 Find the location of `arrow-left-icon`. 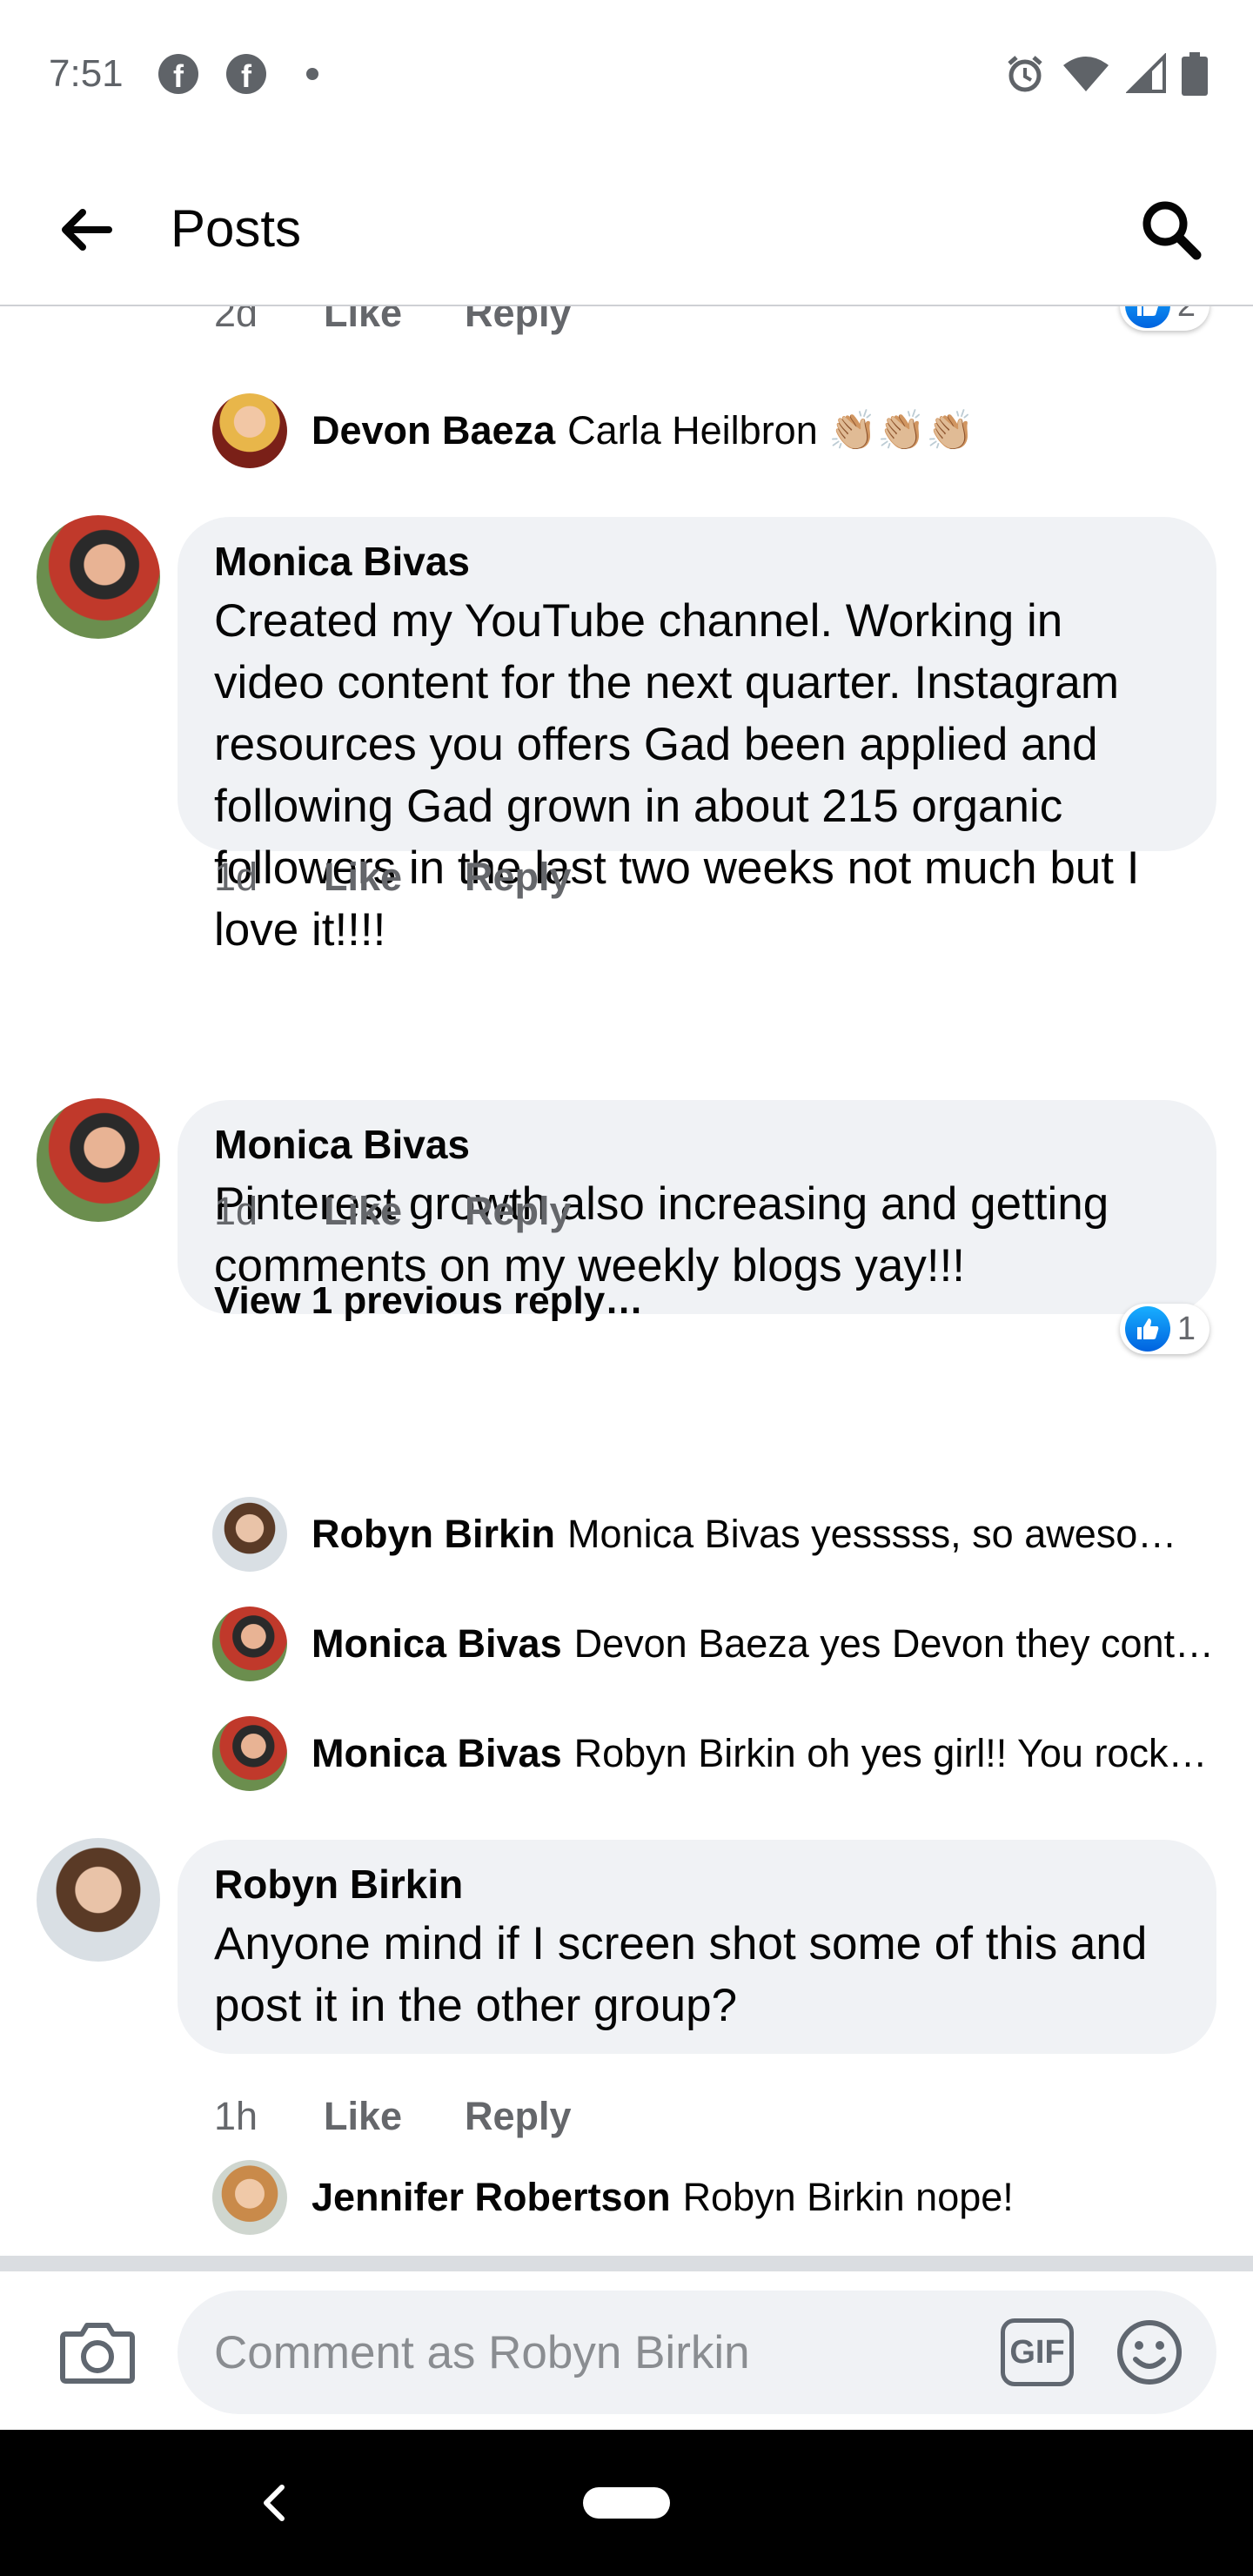

arrow-left-icon is located at coordinates (87, 230).